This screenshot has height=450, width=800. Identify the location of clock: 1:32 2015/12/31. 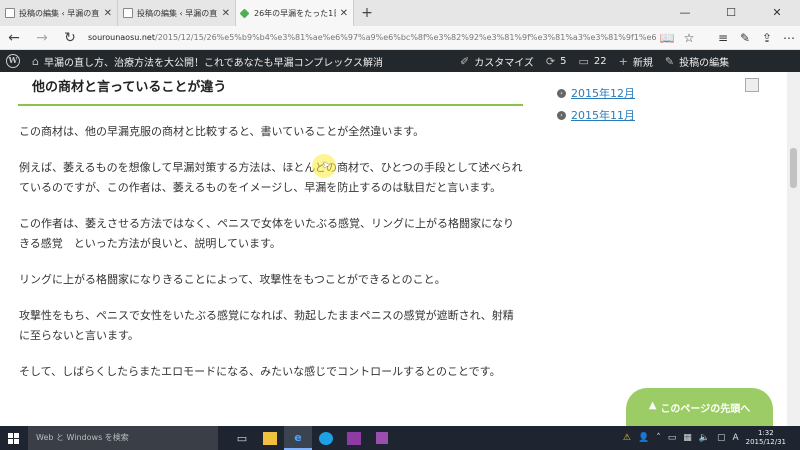
(766, 438).